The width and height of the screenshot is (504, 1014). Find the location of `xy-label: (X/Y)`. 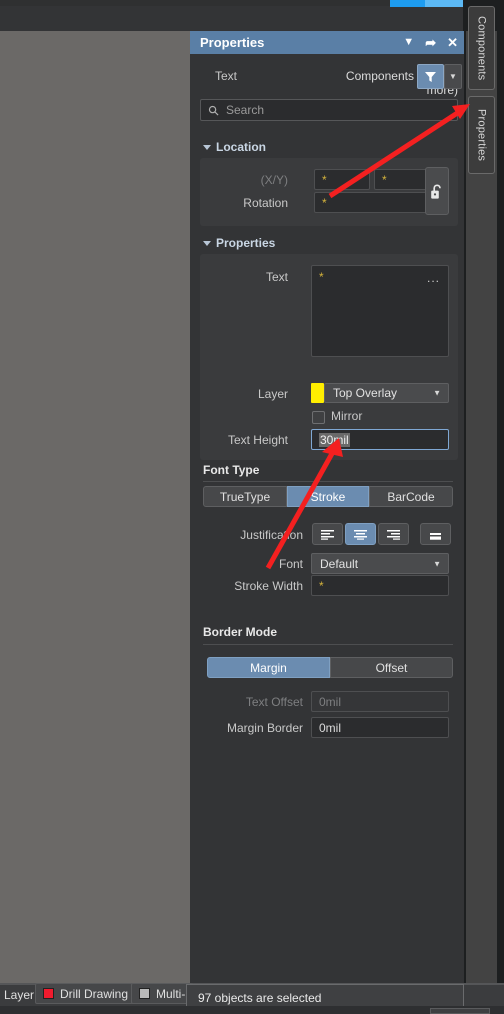

xy-label: (X/Y) is located at coordinates (274, 180).